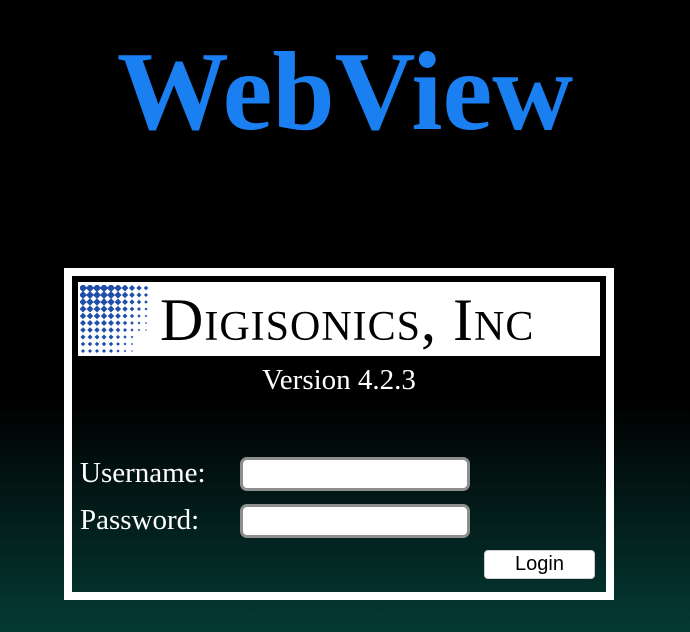 This screenshot has height=632, width=690. I want to click on company-logo-banner: Digisonics, Inc, so click(339, 319).